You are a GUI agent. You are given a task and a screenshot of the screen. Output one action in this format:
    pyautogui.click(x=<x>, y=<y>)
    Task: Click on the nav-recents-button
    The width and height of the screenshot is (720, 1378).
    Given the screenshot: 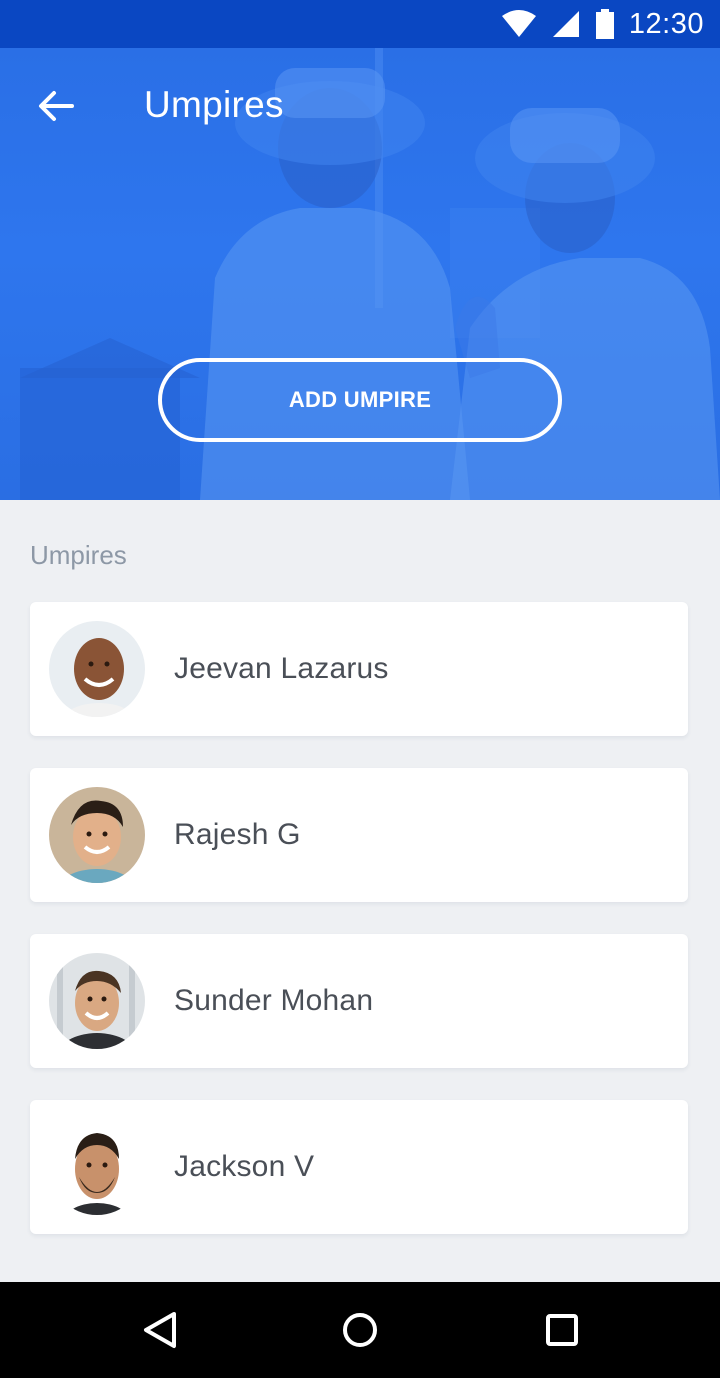 What is the action you would take?
    pyautogui.click(x=562, y=1330)
    